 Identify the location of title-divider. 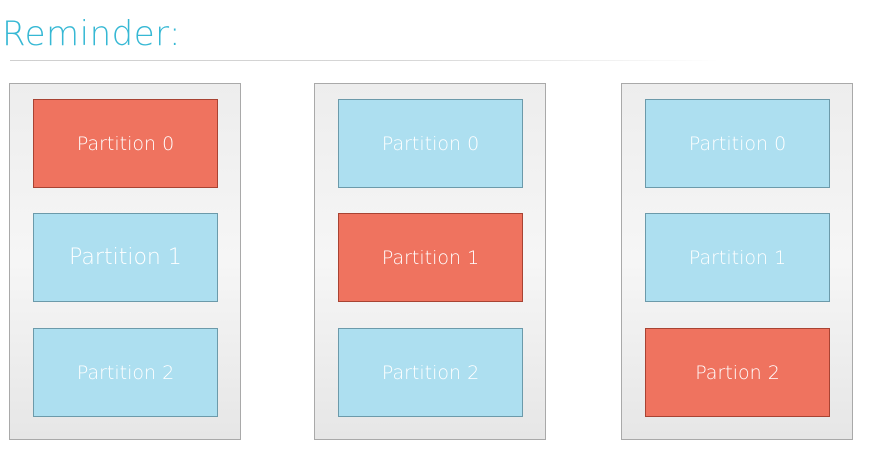
(365, 60).